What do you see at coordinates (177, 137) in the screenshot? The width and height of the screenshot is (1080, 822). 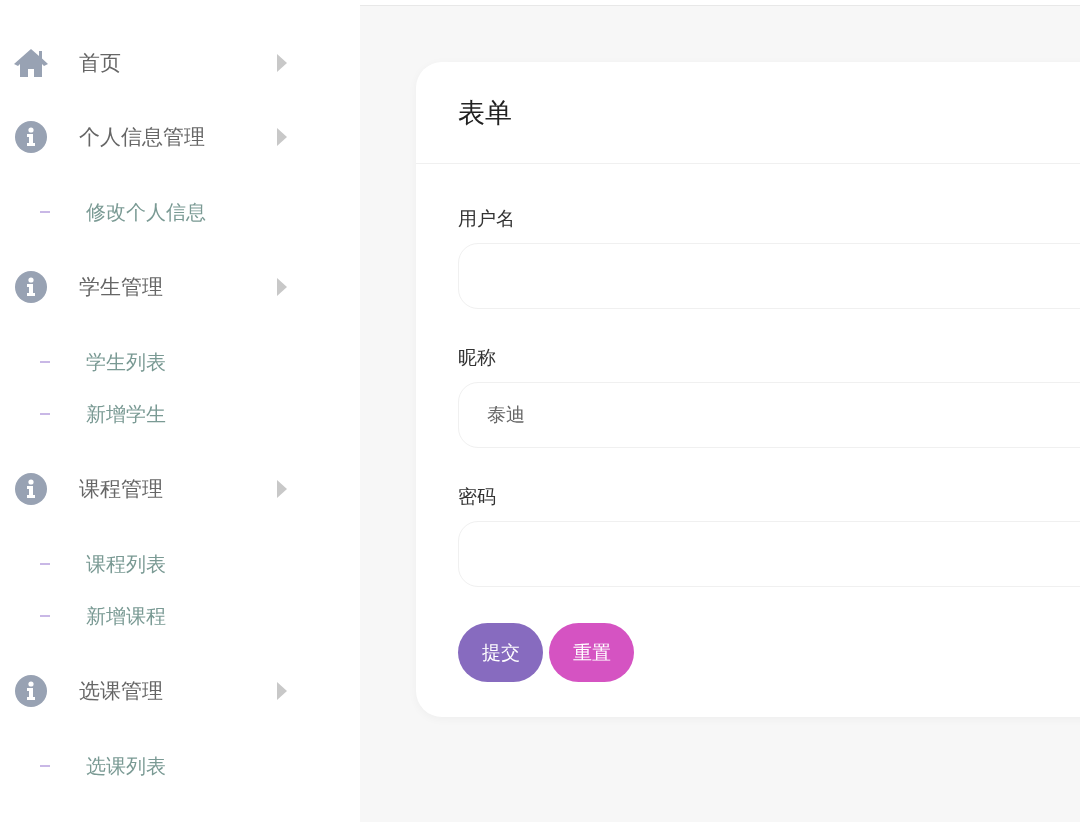 I see `menu-item: 个人信息管理` at bounding box center [177, 137].